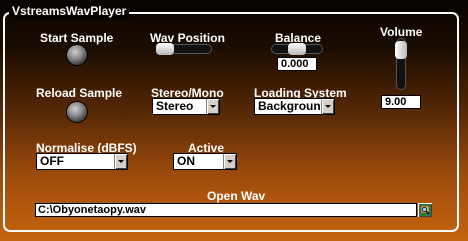 The width and height of the screenshot is (468, 241). I want to click on wav-position-thumb, so click(165, 49).